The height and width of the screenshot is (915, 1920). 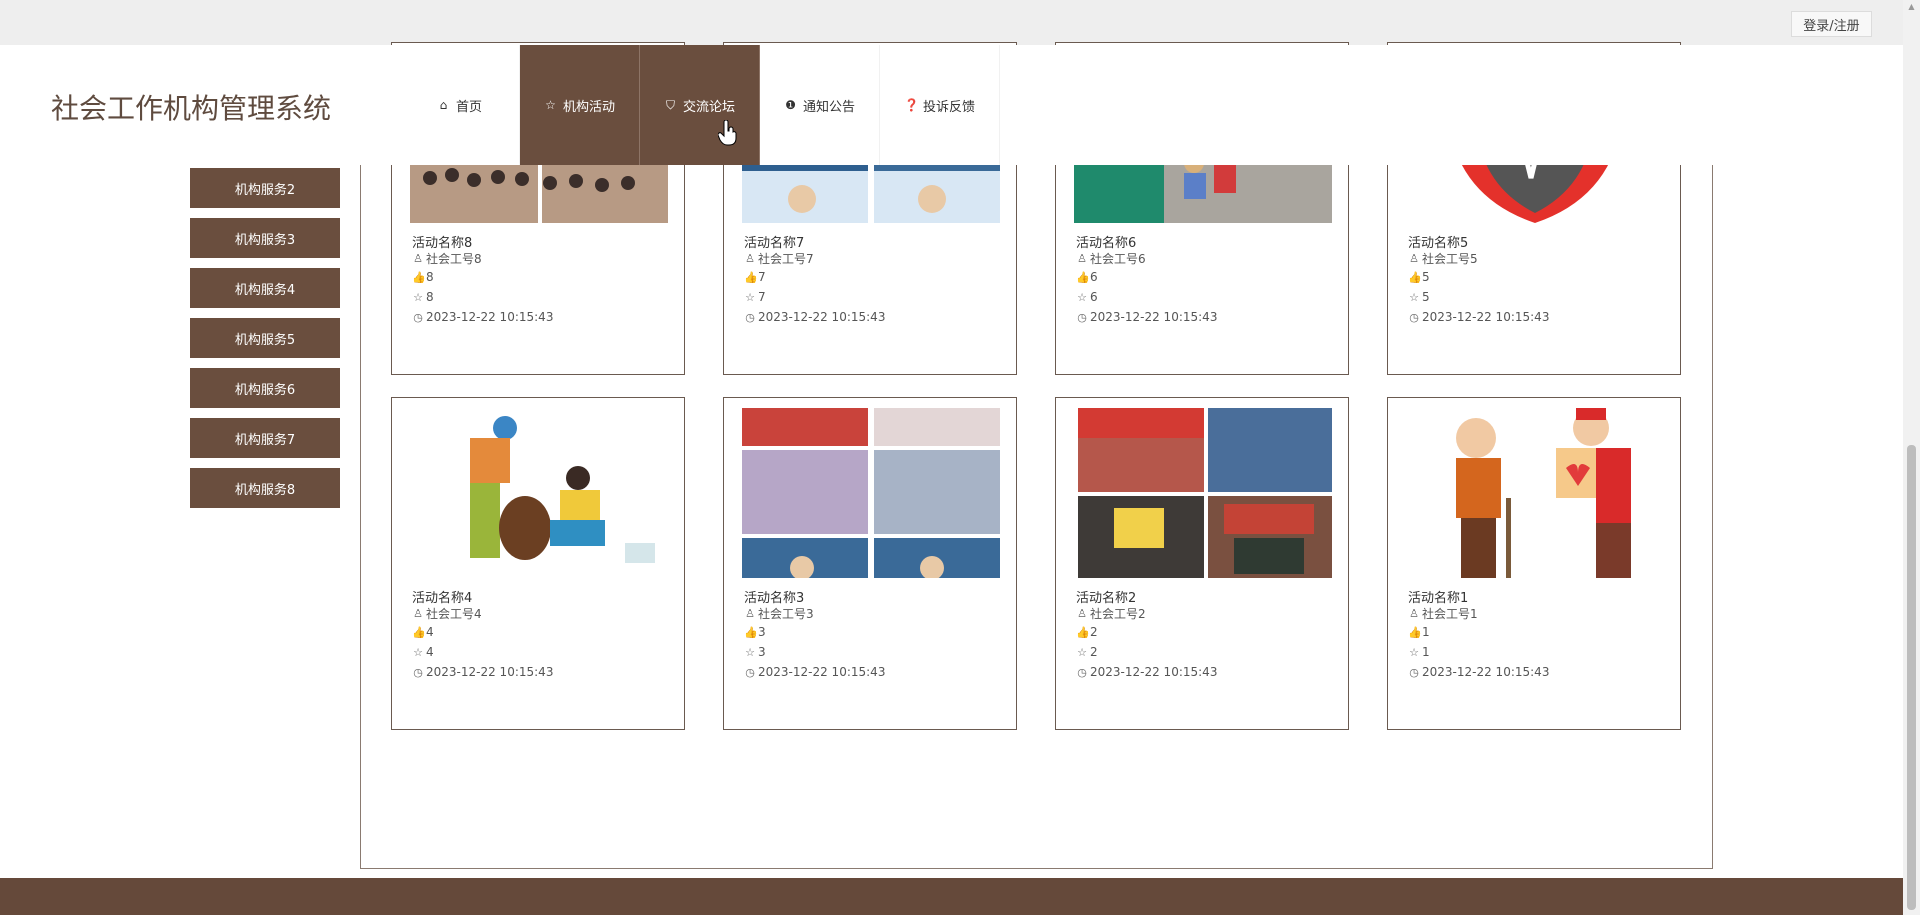 What do you see at coordinates (1111, 259) in the screenshot?
I see `activity-author: ♙ 社会工号6` at bounding box center [1111, 259].